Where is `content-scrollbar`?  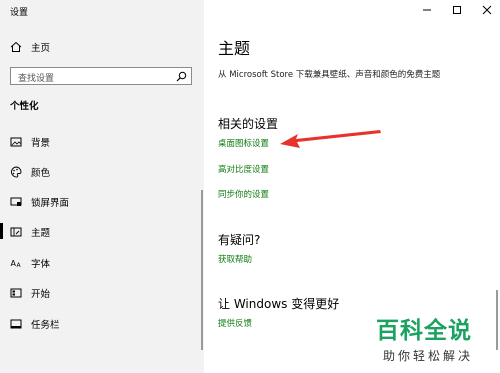 content-scrollbar is located at coordinates (497, 320).